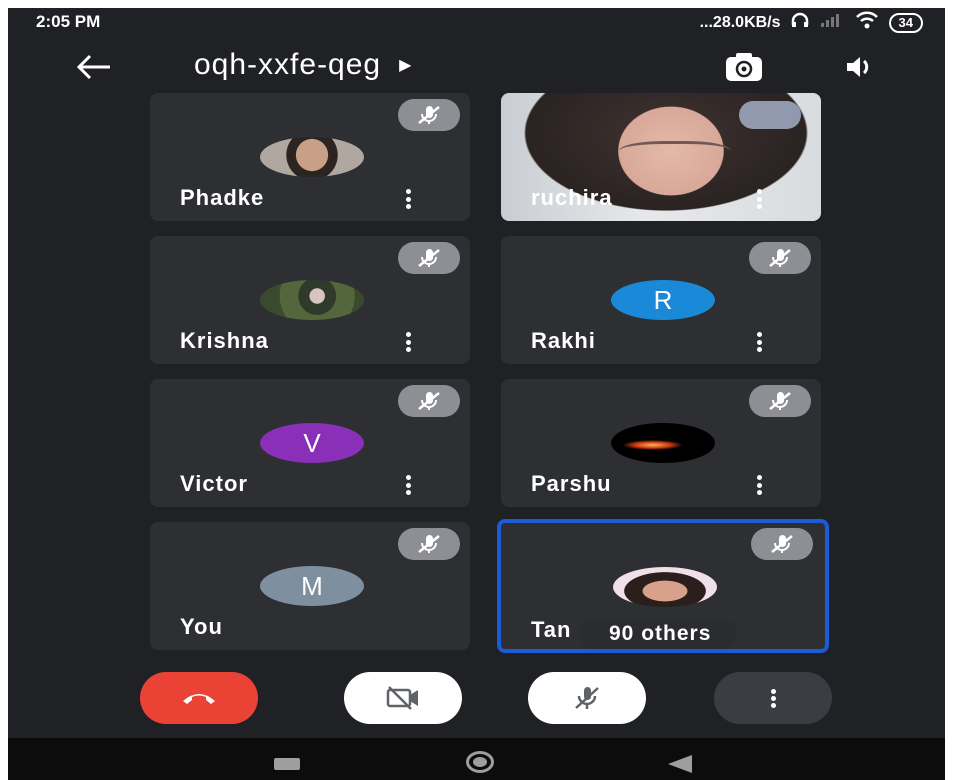  I want to click on more-options-button, so click(773, 698).